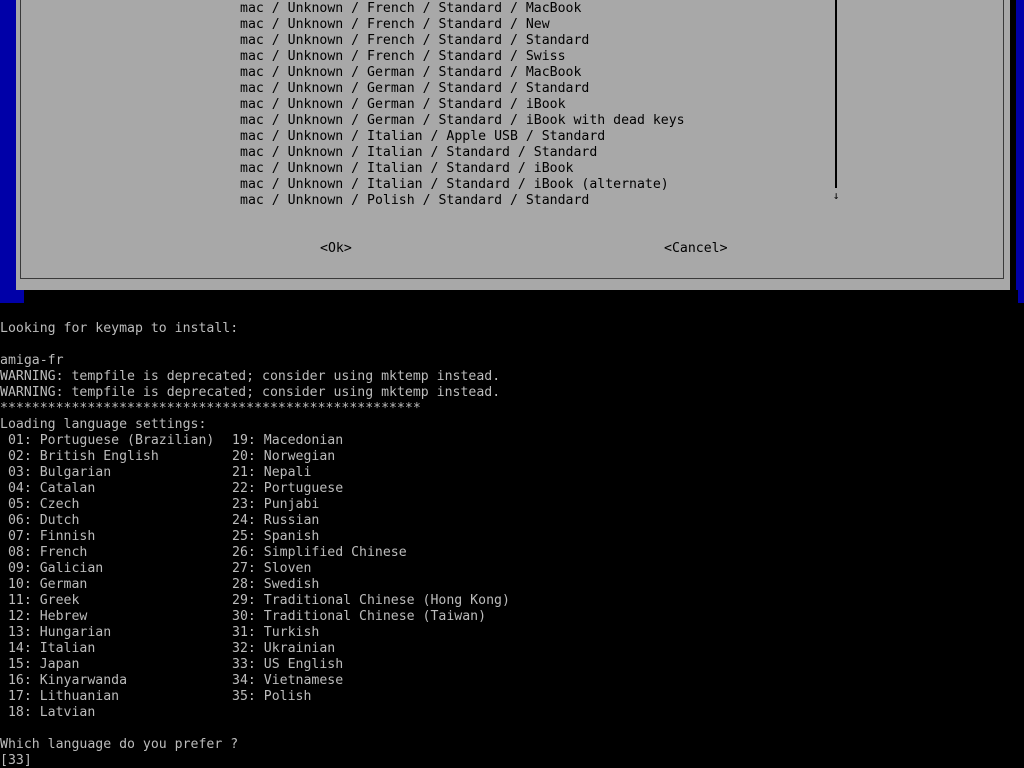 The image size is (1024, 768). I want to click on language-option: 30: Traditional Chinese (Taiwan), so click(359, 616).